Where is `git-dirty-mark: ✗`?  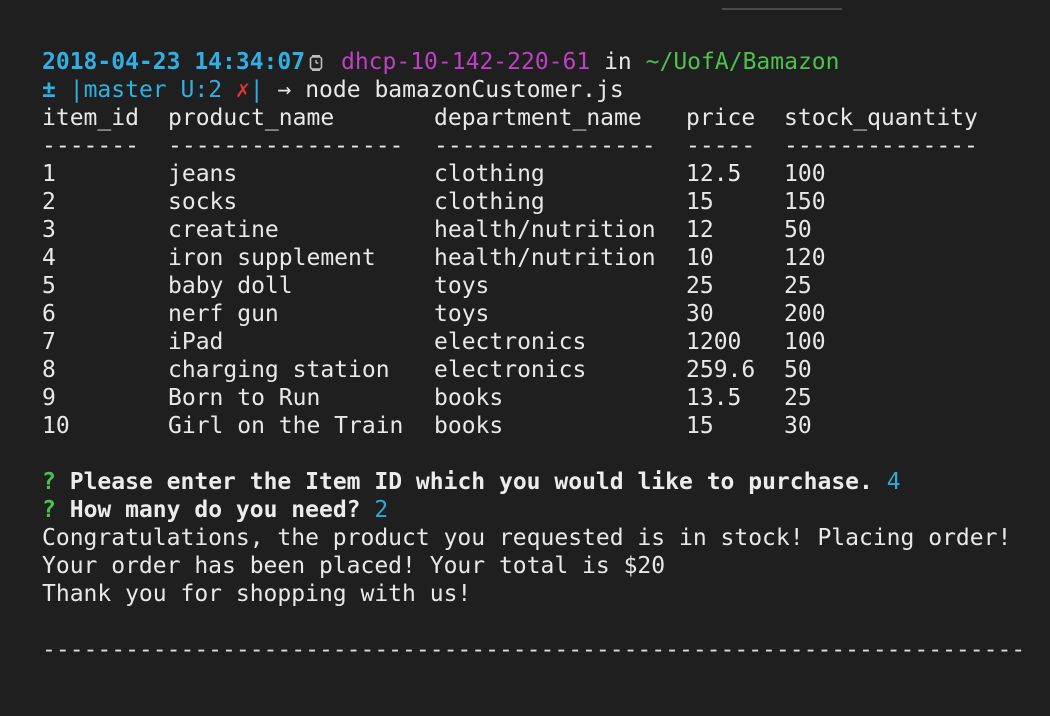 git-dirty-mark: ✗ is located at coordinates (242, 90).